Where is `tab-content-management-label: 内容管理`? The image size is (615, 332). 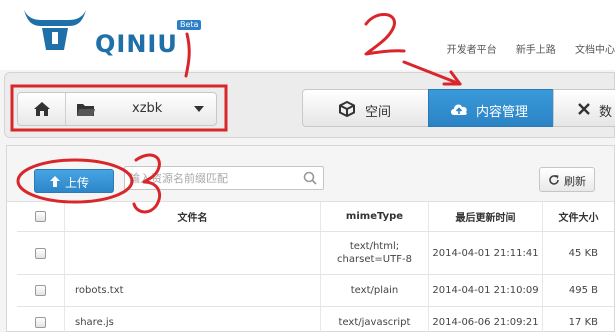 tab-content-management-label: 内容管理 is located at coordinates (502, 112).